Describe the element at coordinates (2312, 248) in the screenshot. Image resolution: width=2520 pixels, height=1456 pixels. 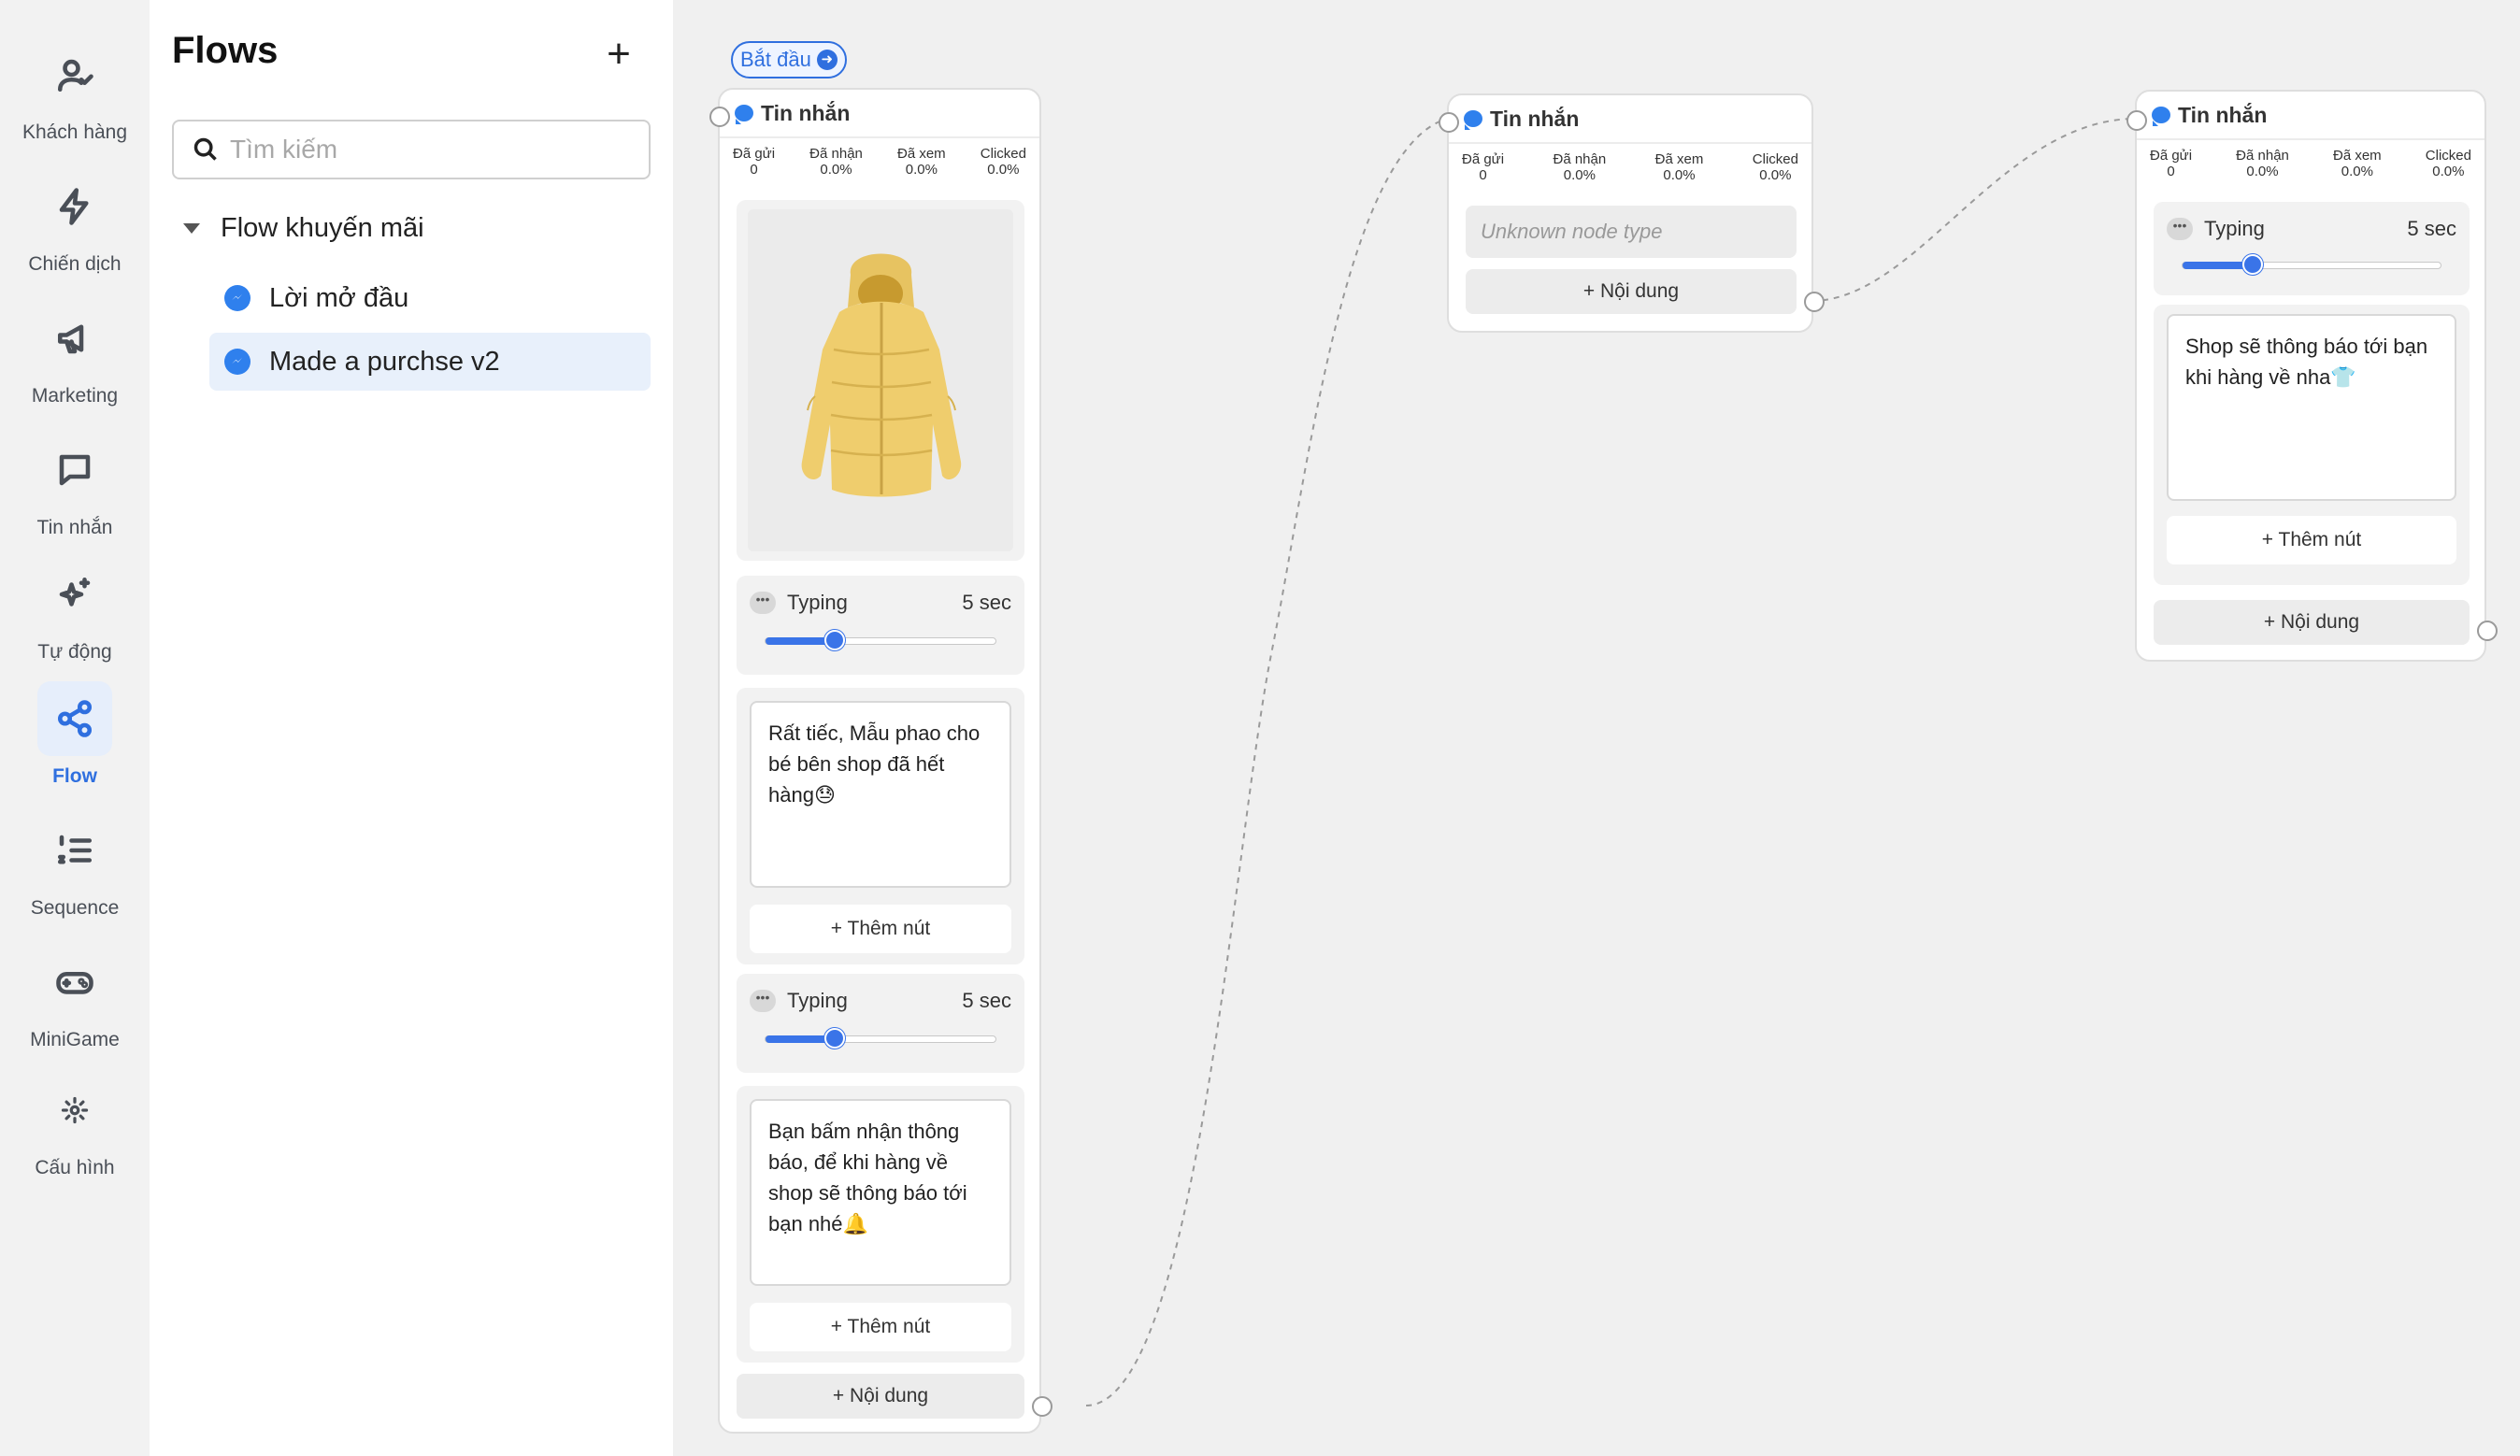
I see `typing-block: ••• Typing 5 sec` at that location.